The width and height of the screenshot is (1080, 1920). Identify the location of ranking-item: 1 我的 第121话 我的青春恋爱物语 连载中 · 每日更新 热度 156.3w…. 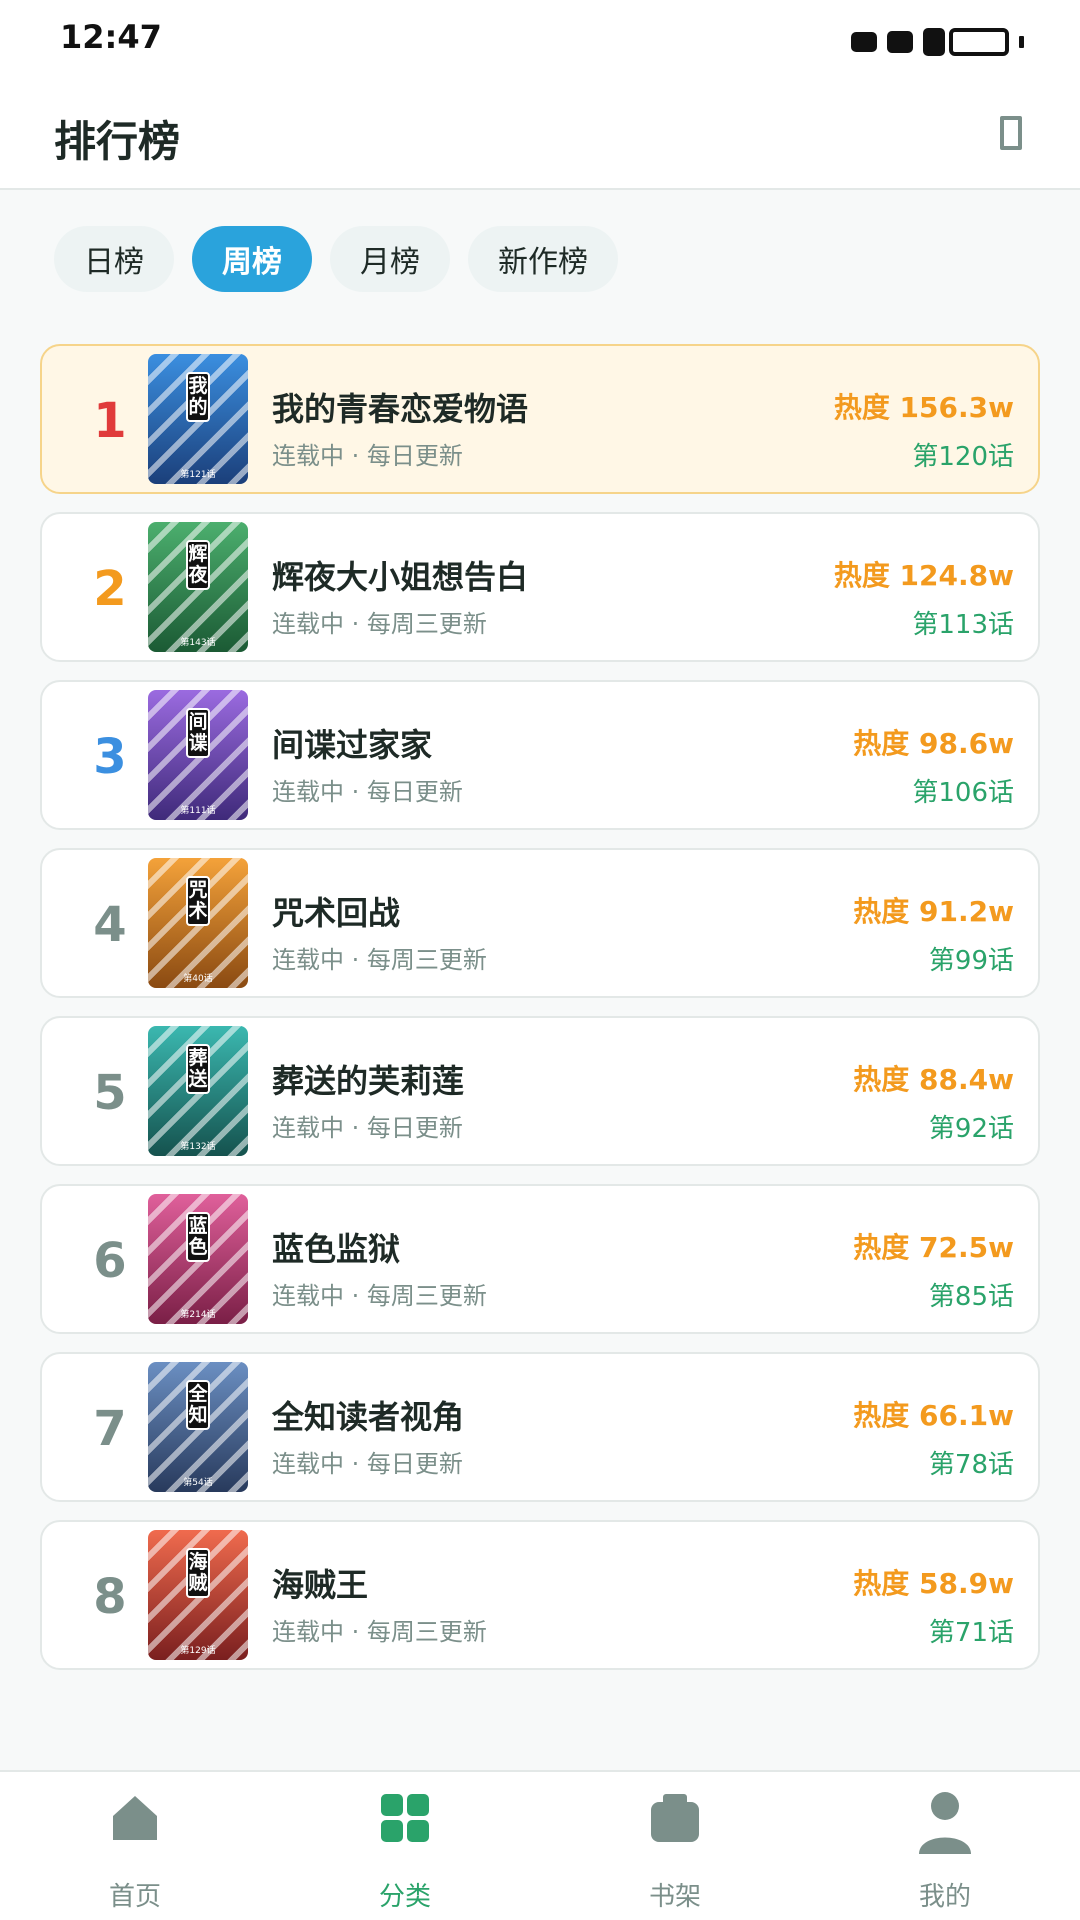
(540, 419).